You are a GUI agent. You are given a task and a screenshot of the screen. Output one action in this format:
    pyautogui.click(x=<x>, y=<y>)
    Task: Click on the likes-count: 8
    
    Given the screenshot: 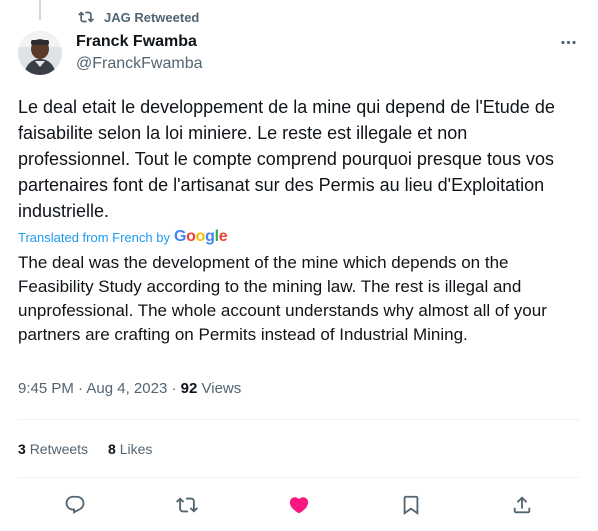 What is the action you would take?
    pyautogui.click(x=112, y=449)
    